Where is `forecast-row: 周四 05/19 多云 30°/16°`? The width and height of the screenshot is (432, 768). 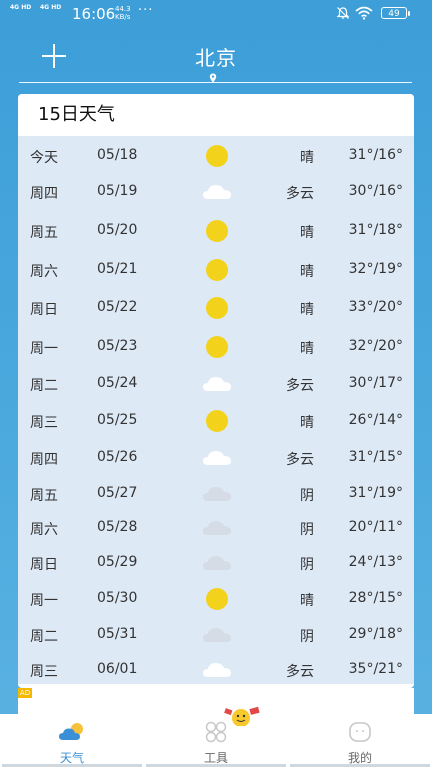
forecast-row: 周四 05/19 多云 30°/16° is located at coordinates (216, 192).